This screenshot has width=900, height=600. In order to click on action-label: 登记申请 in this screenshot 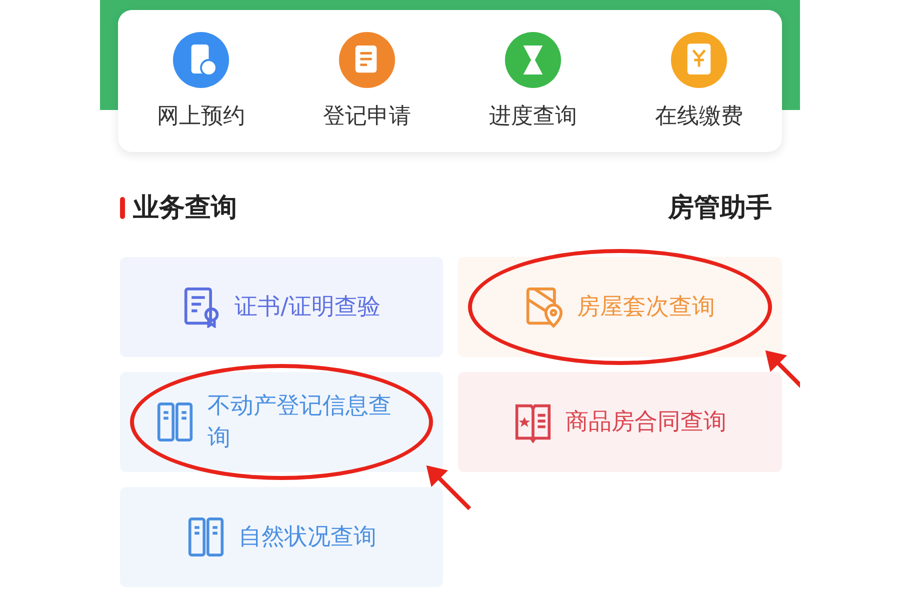, I will do `click(367, 116)`.